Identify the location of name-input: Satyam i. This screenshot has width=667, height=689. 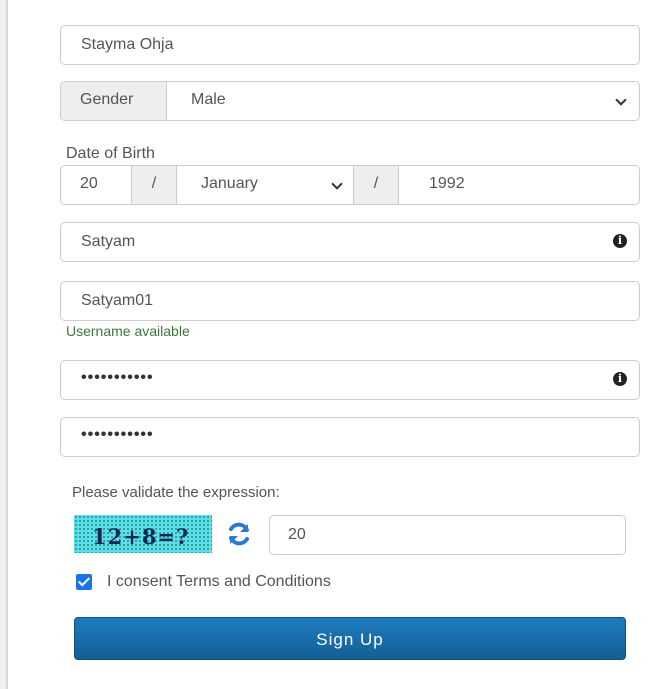
(350, 242).